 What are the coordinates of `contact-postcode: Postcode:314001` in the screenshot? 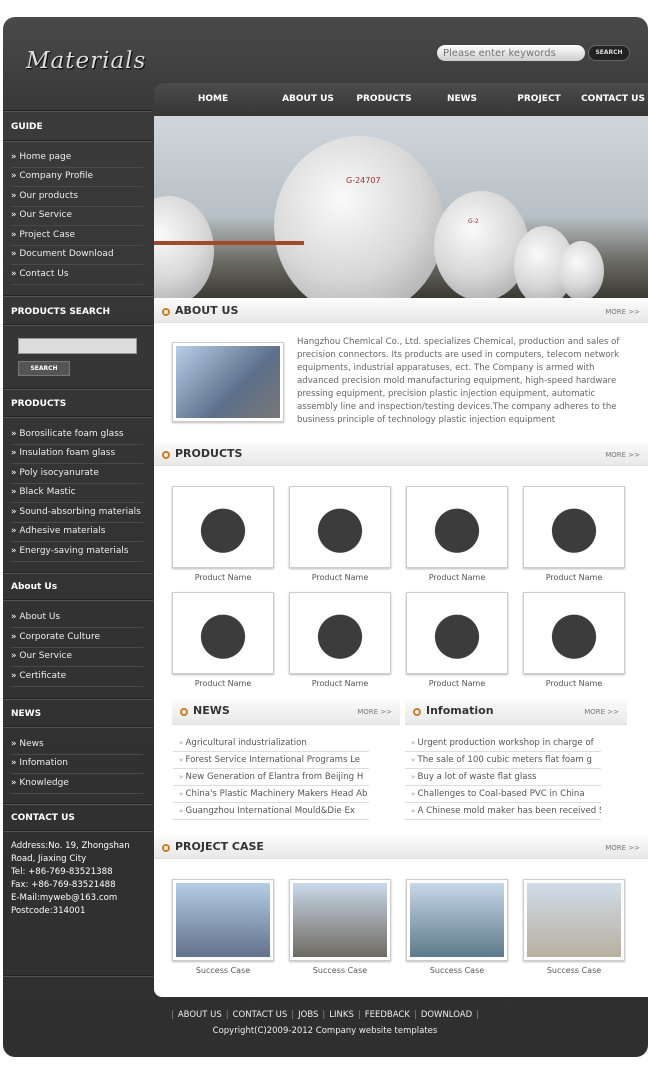 It's located at (48, 911).